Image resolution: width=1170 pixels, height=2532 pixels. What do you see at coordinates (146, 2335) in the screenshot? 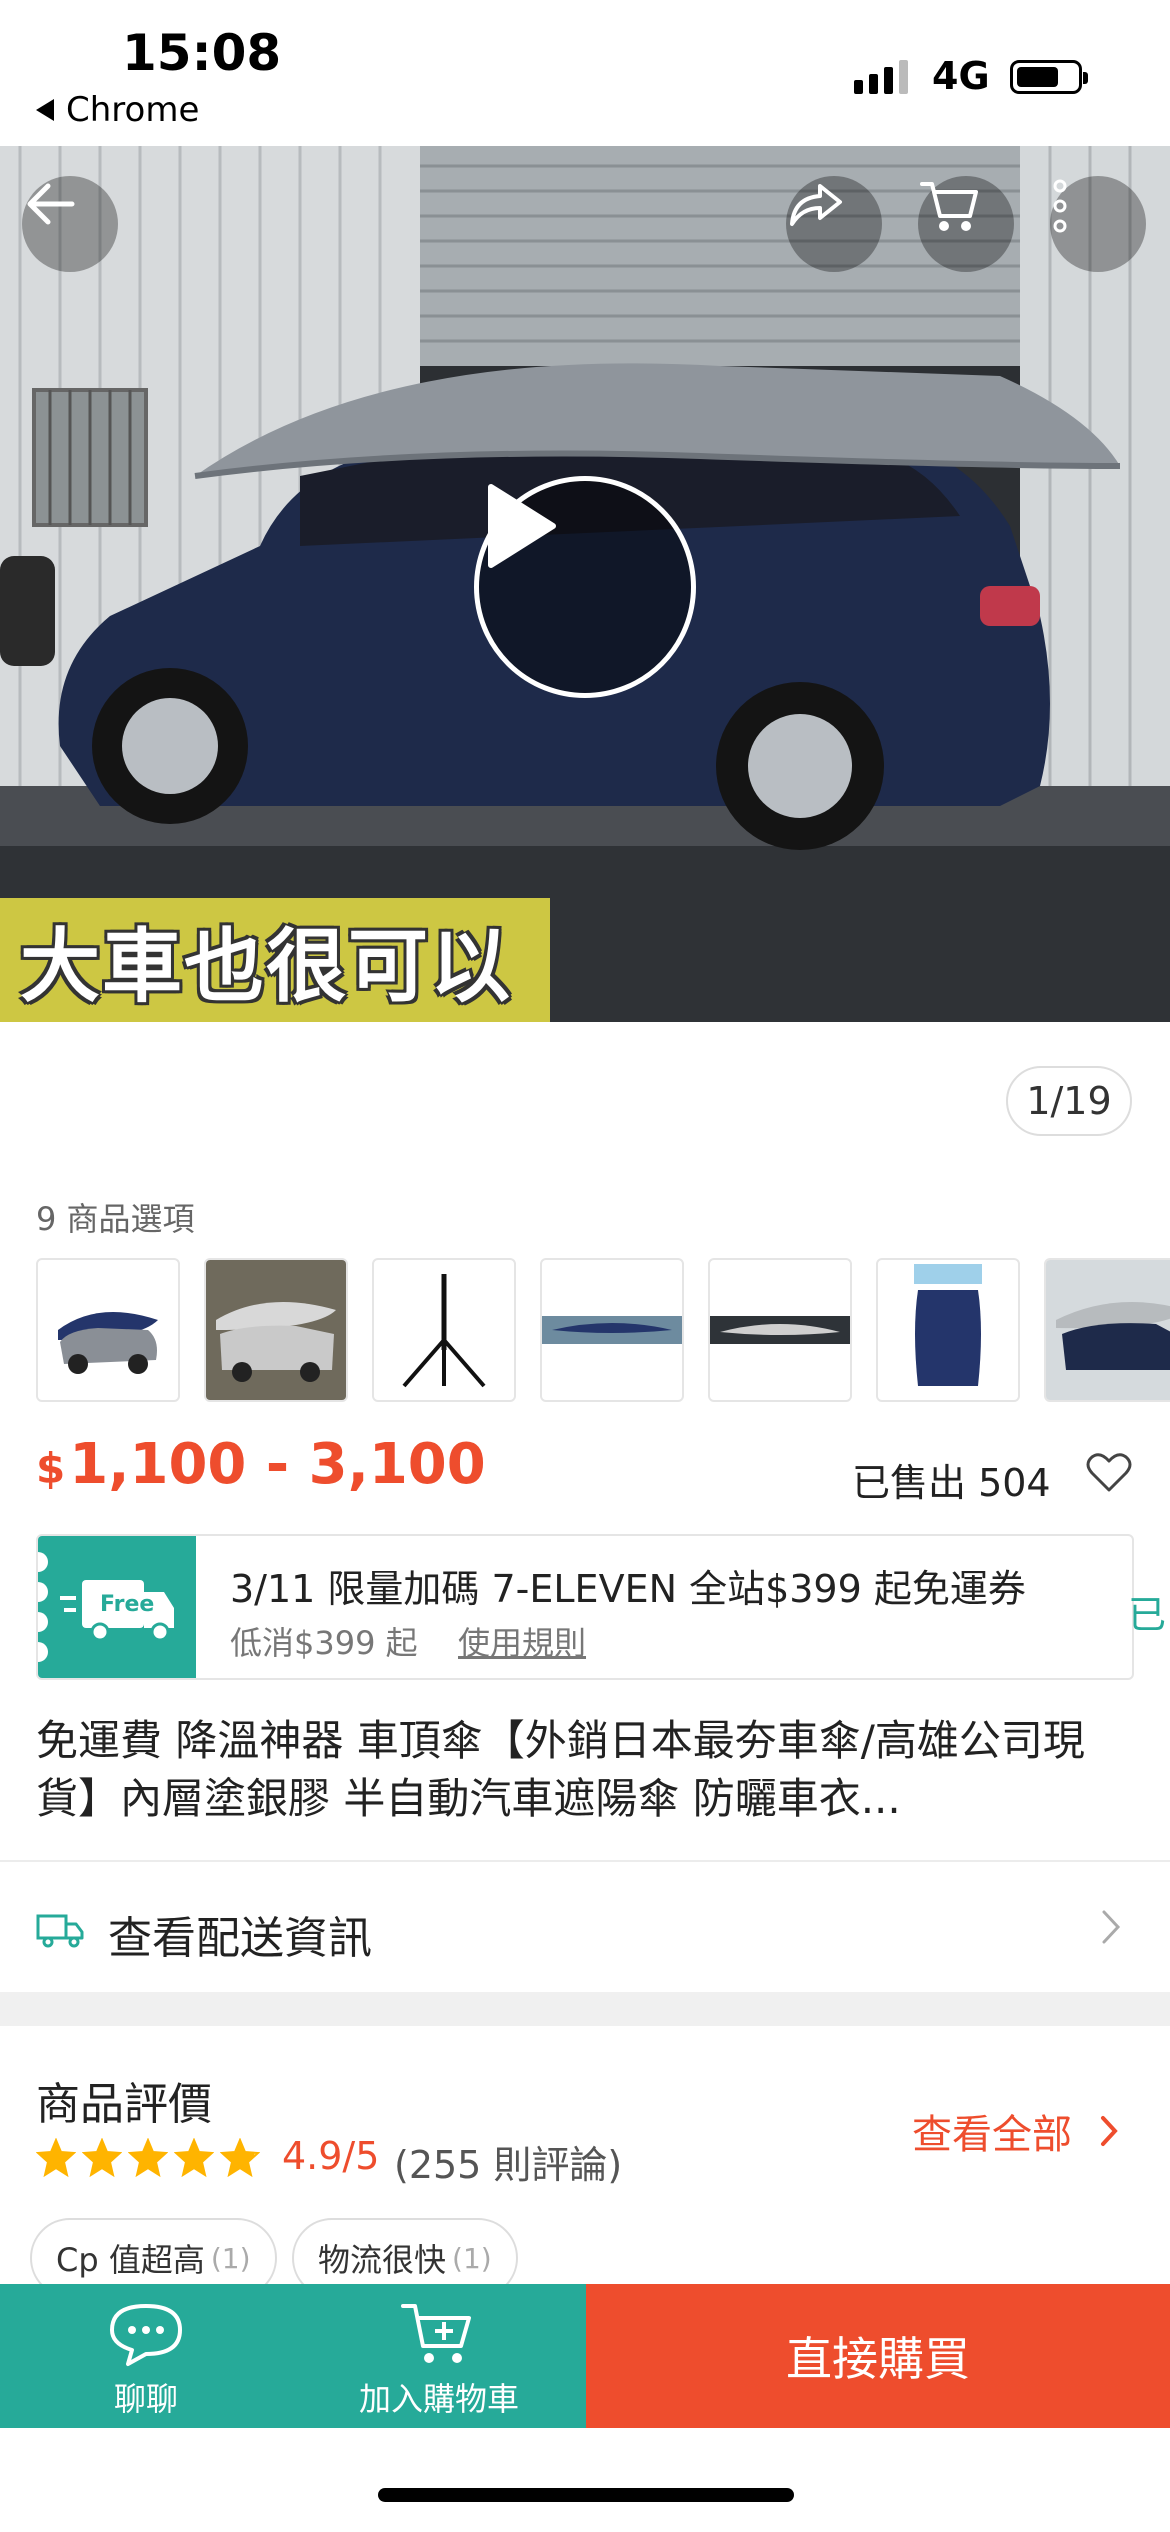
I see `chat-icon` at bounding box center [146, 2335].